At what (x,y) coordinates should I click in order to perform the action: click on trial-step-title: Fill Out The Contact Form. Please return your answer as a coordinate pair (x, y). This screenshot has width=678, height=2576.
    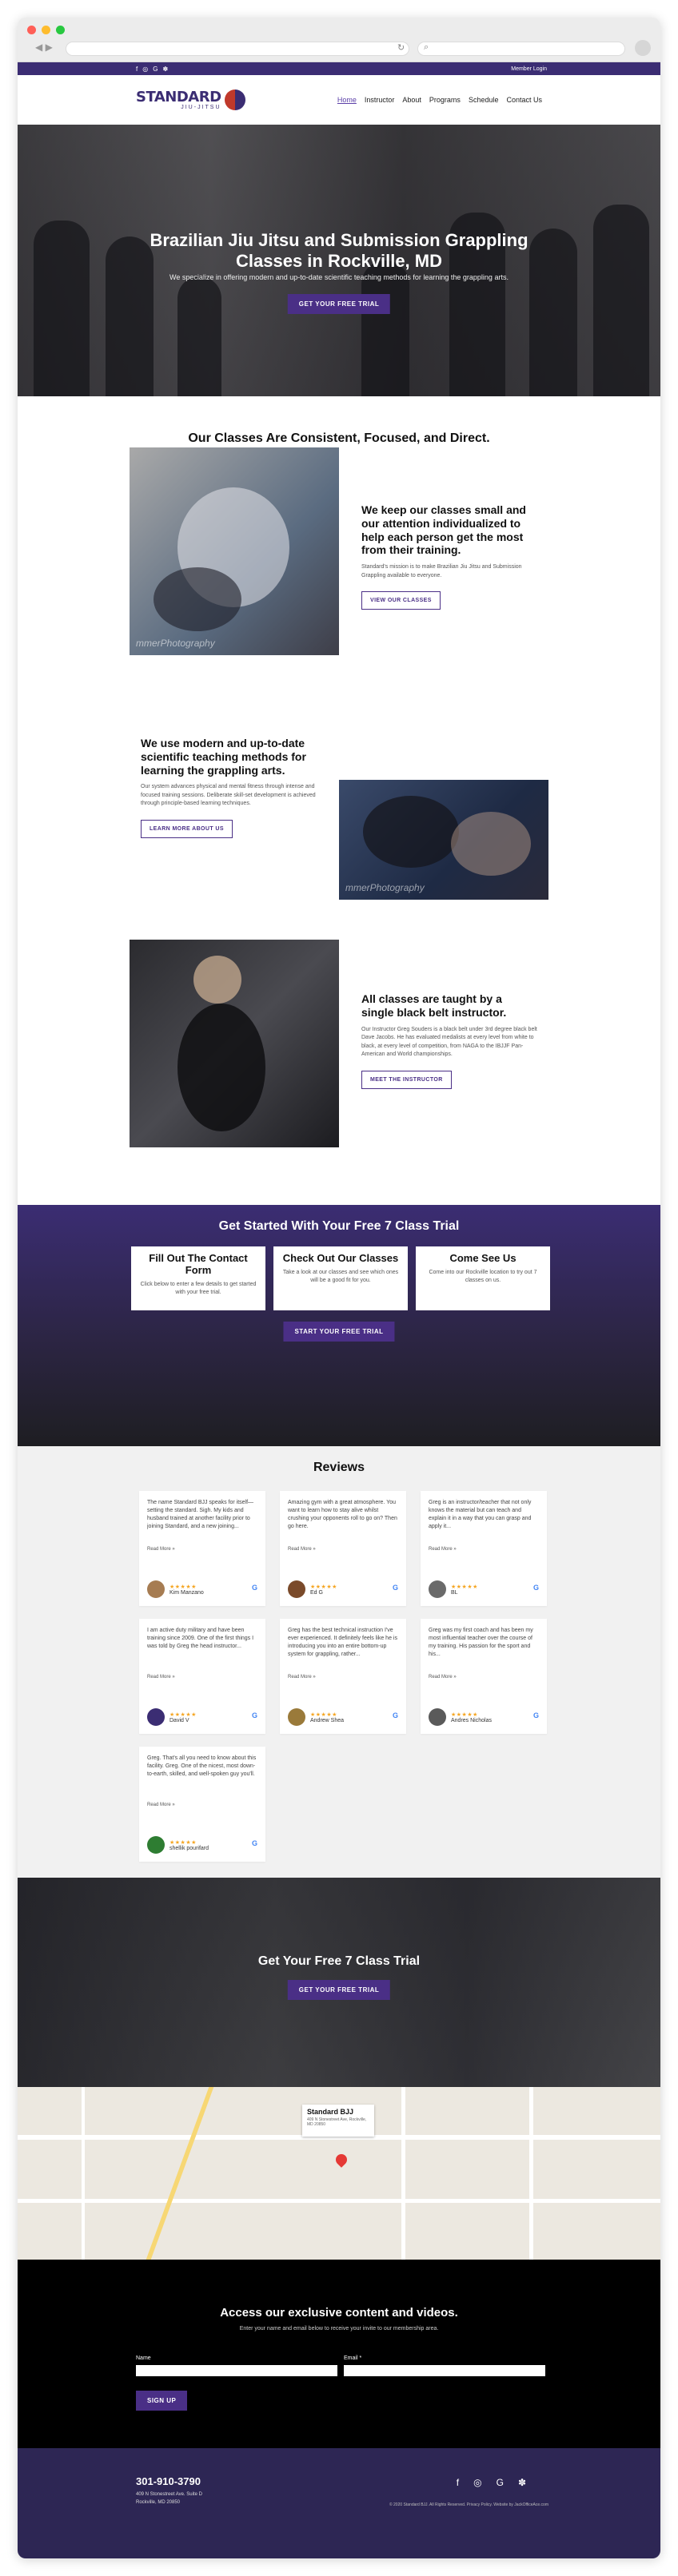
    Looking at the image, I should click on (199, 1264).